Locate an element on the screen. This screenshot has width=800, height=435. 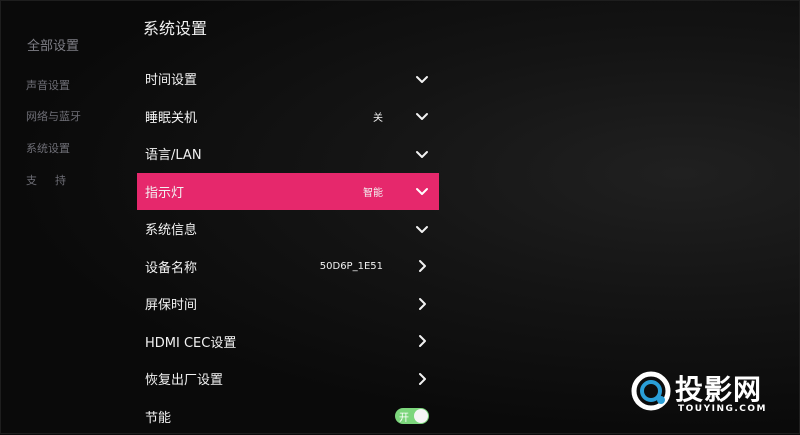
sidebar-title: 全部设置 is located at coordinates (53, 44).